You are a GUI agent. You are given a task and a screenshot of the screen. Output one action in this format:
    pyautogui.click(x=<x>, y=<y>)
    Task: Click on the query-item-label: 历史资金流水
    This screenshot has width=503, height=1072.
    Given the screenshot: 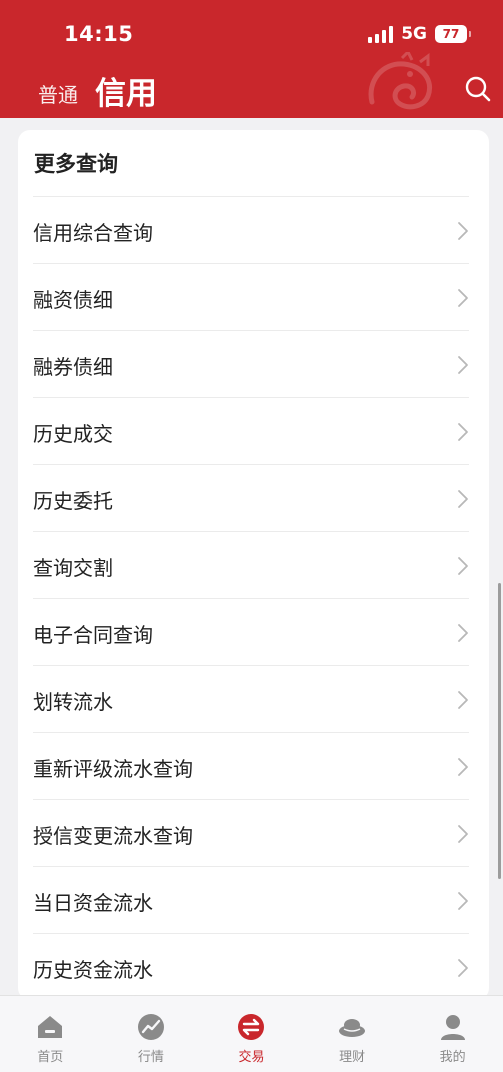 What is the action you would take?
    pyautogui.click(x=93, y=970)
    